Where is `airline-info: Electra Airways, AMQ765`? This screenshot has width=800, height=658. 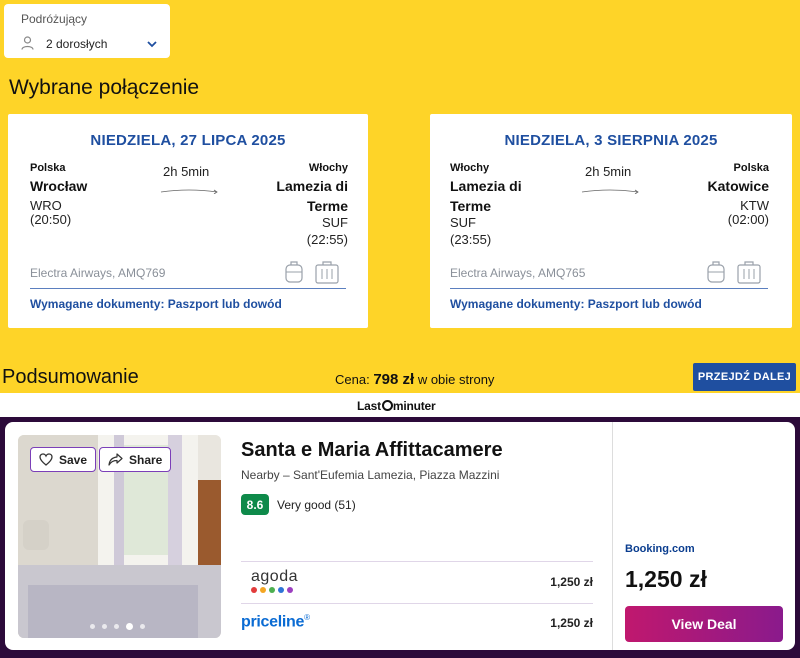 airline-info: Electra Airways, AMQ765 is located at coordinates (518, 273).